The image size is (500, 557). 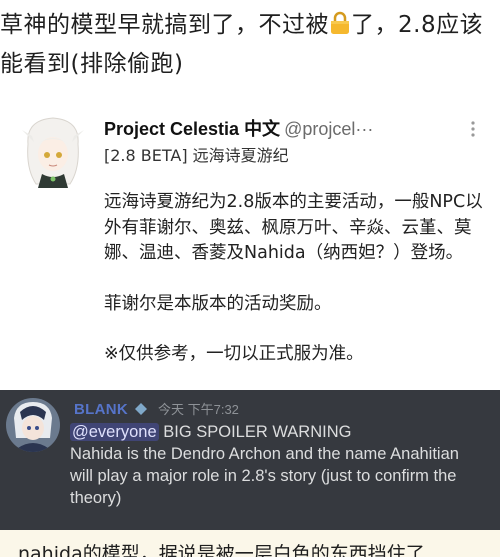 I want to click on discord-timestamp: 今天 下午7:32, so click(x=198, y=409).